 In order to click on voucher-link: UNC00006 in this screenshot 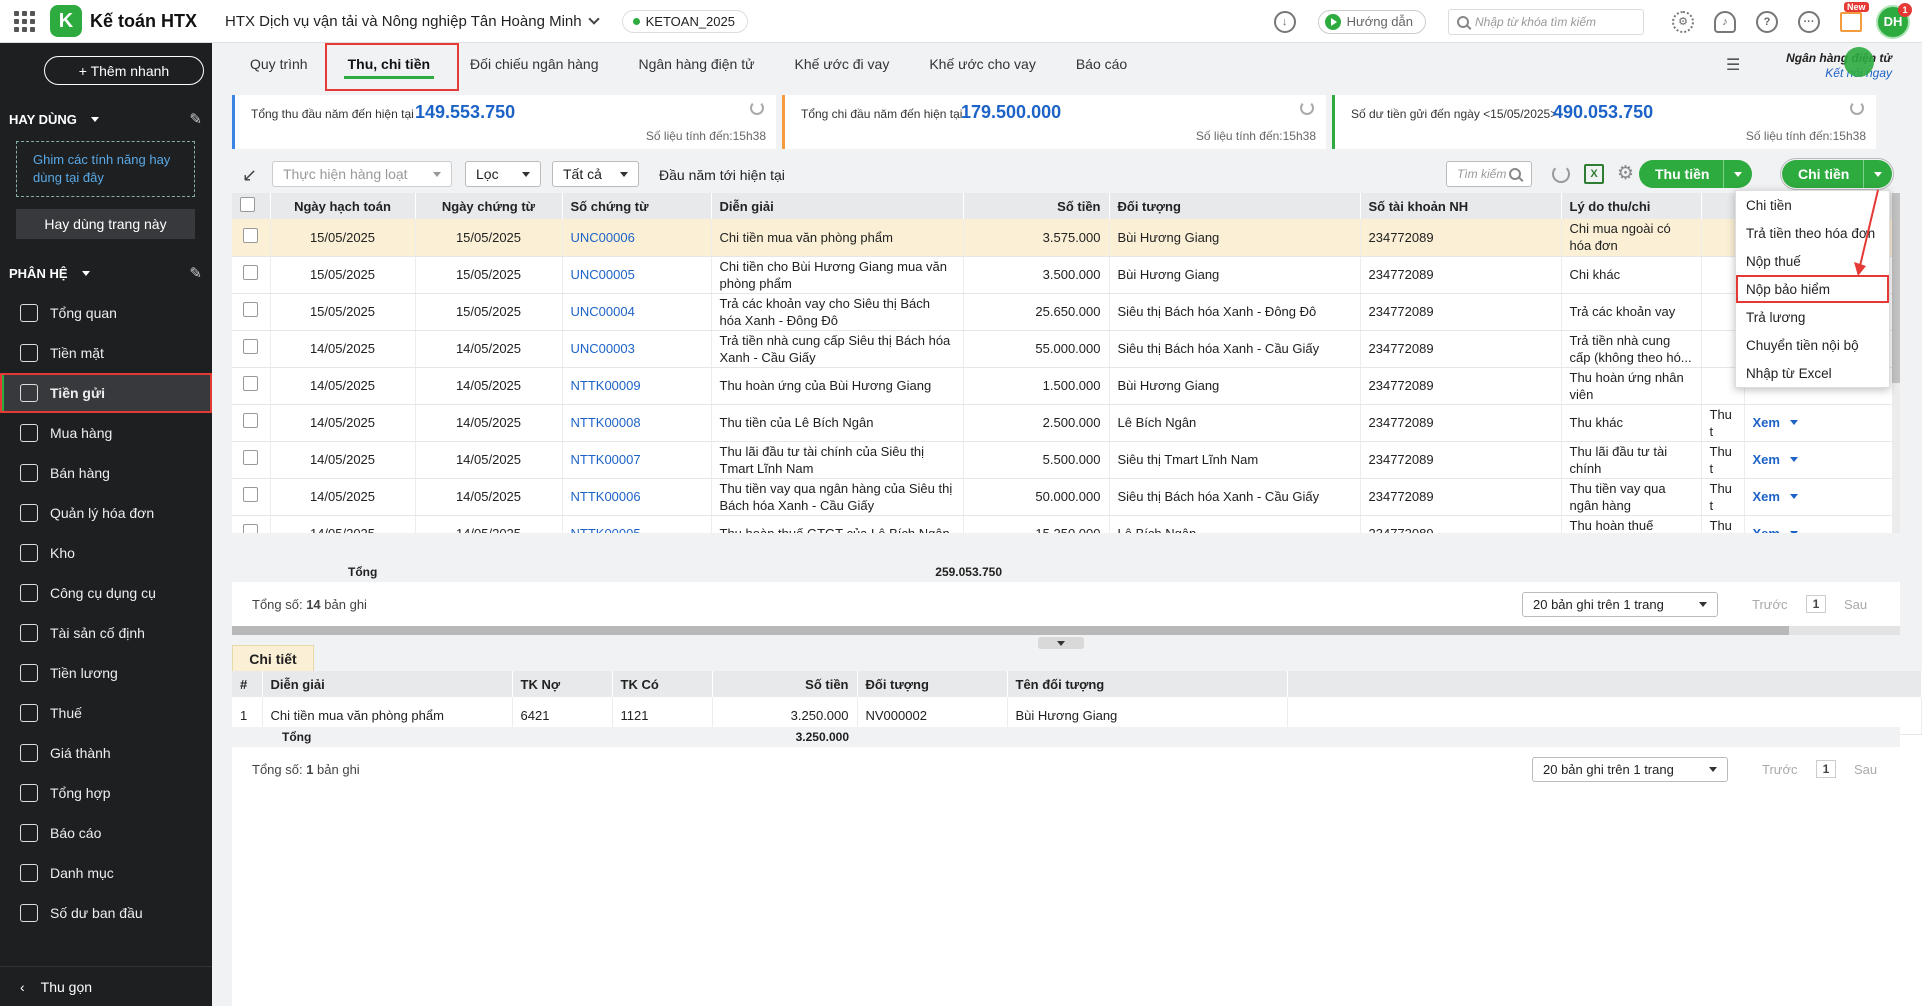, I will do `click(603, 237)`.